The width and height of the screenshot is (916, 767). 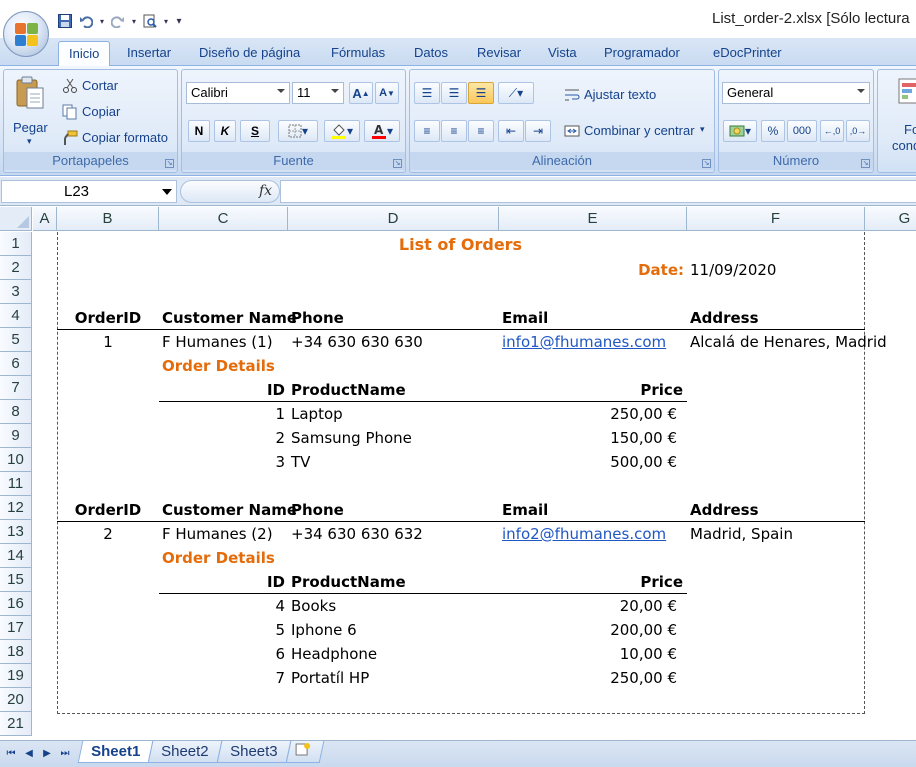 What do you see at coordinates (511, 131) in the screenshot?
I see `decrease-indent-icon: ⇤` at bounding box center [511, 131].